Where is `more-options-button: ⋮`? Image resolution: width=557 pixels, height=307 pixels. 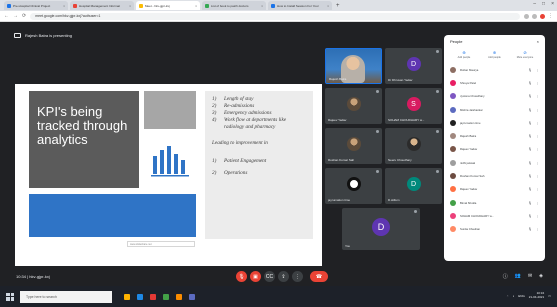 more-options-button: ⋮ is located at coordinates (297, 276).